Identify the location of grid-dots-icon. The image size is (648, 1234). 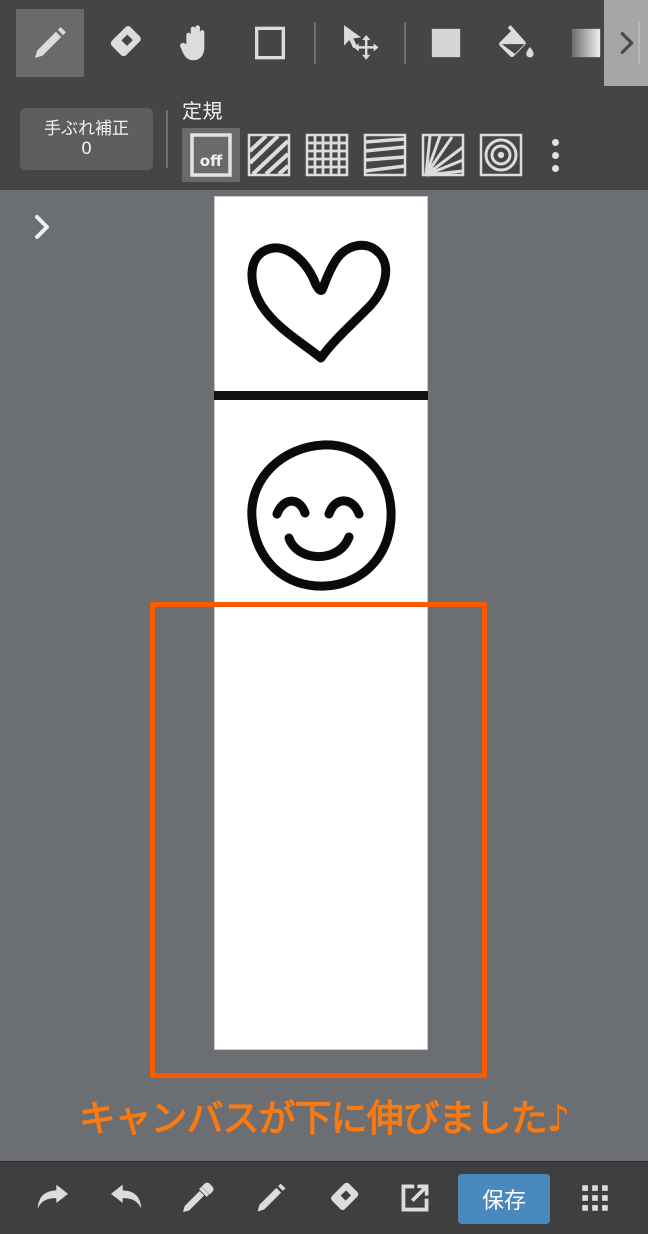
(595, 1198).